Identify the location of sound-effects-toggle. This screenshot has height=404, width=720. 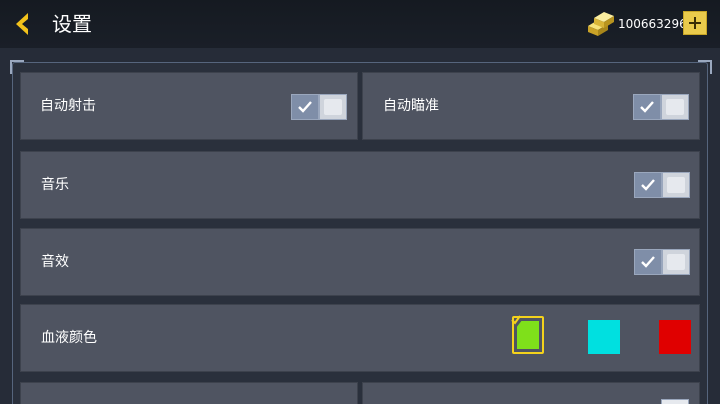
(662, 262).